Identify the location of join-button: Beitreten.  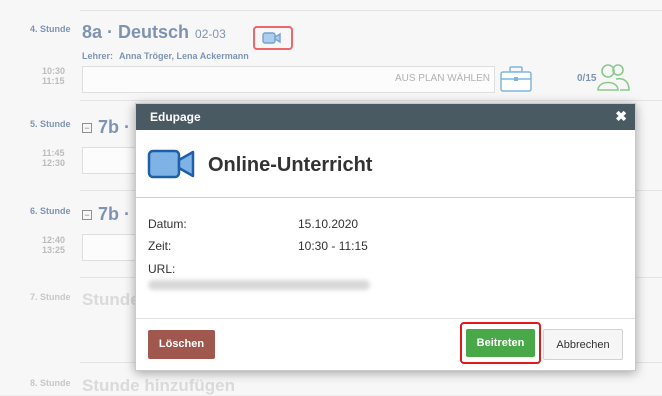
(500, 343).